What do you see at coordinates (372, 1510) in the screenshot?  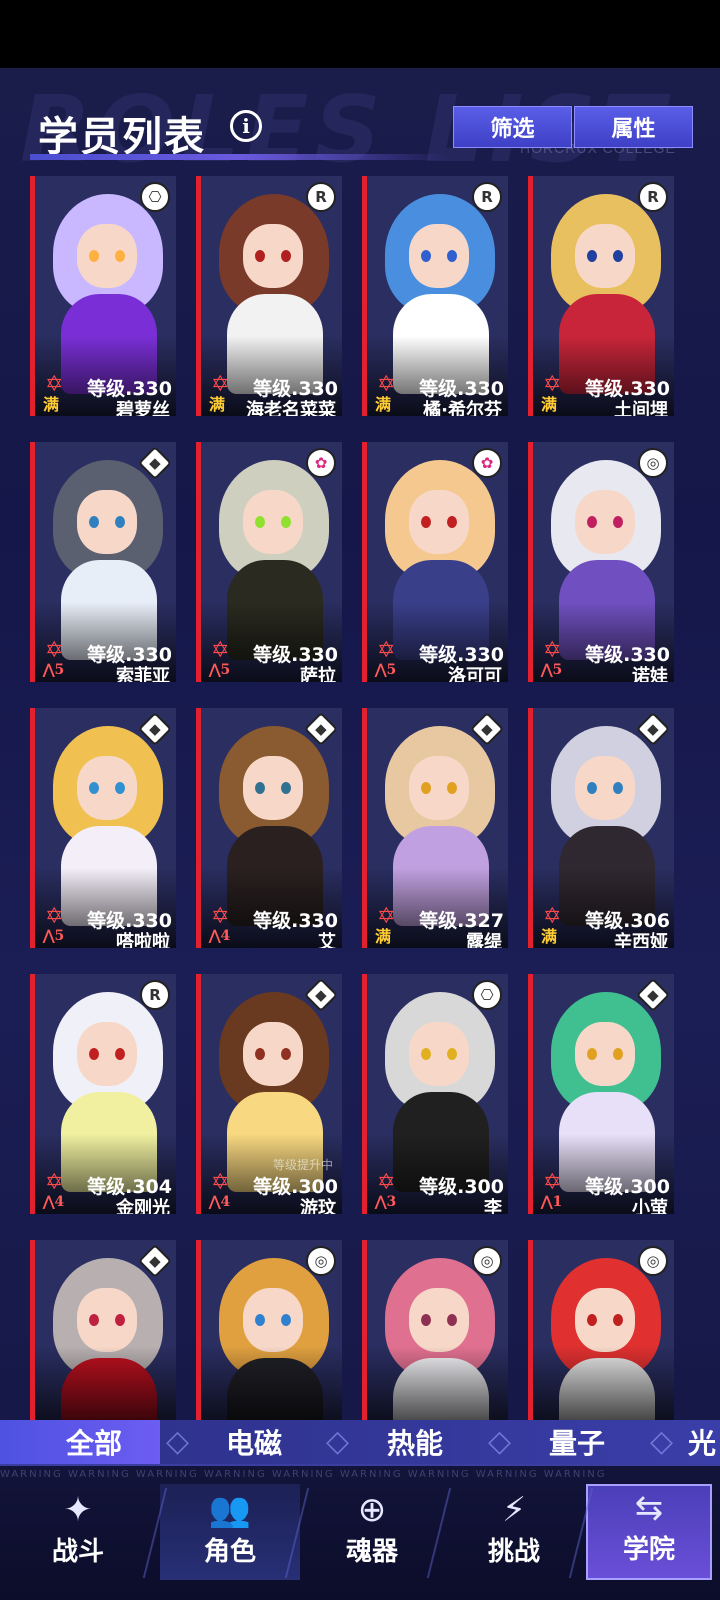 I see `horcrux-icon: ⊕` at bounding box center [372, 1510].